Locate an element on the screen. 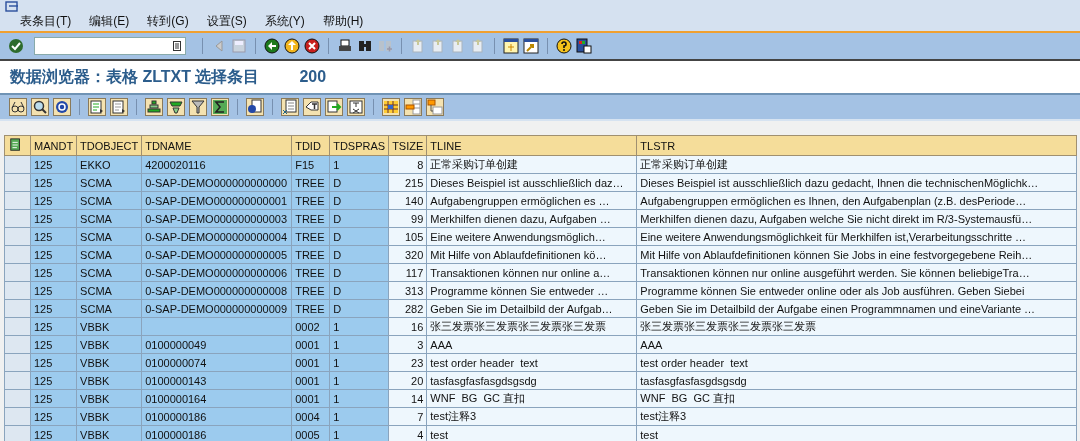  export-button is located at coordinates (334, 107).